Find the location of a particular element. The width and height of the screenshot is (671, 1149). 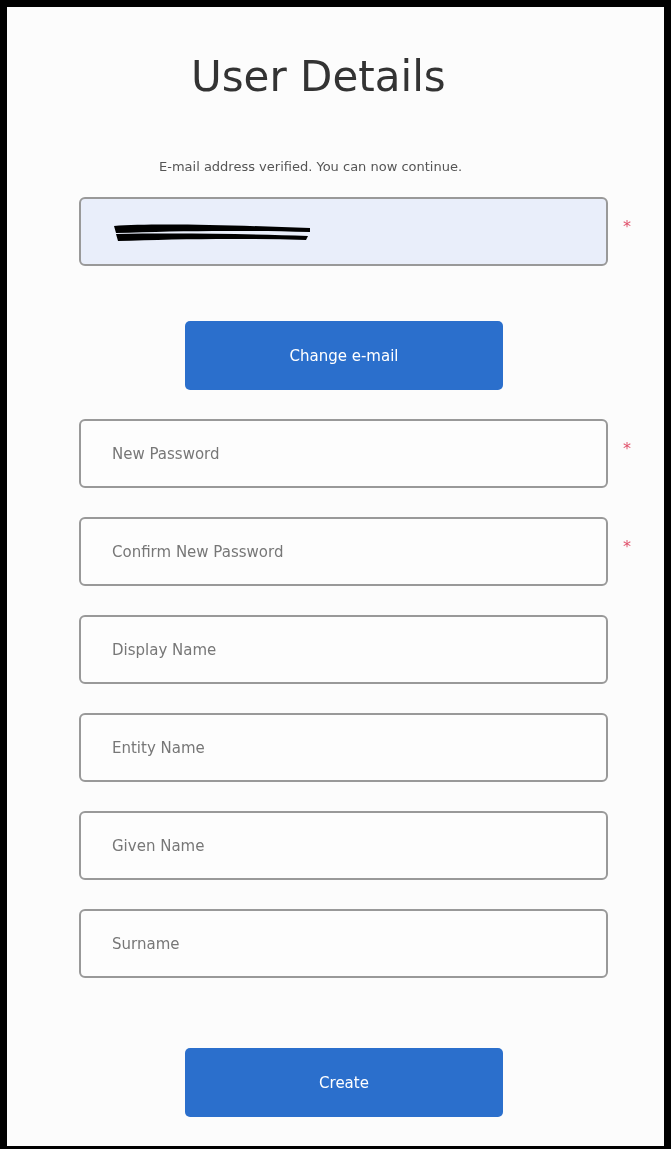

text-field: Given Name is located at coordinates (343, 845).